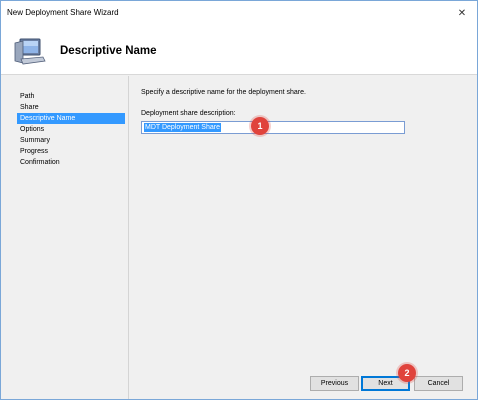  Describe the element at coordinates (71, 129) in the screenshot. I see `nav-item-options: Options` at that location.